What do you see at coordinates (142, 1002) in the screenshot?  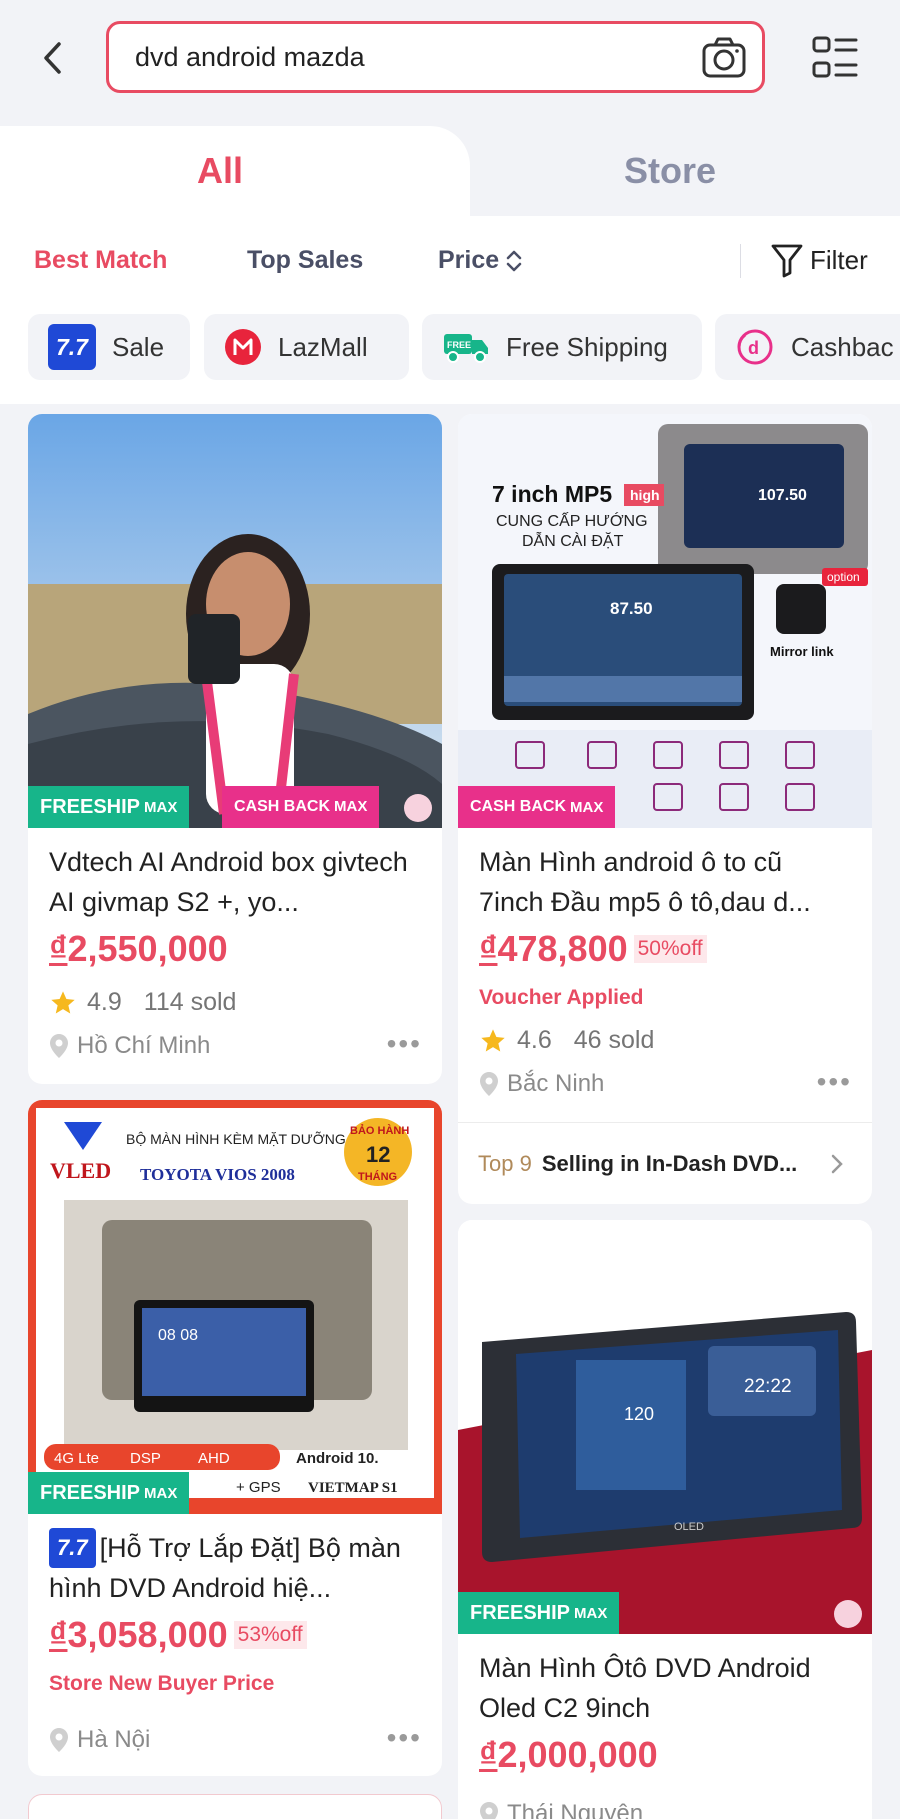 I see `product-rating: 4.9 114 sold` at bounding box center [142, 1002].